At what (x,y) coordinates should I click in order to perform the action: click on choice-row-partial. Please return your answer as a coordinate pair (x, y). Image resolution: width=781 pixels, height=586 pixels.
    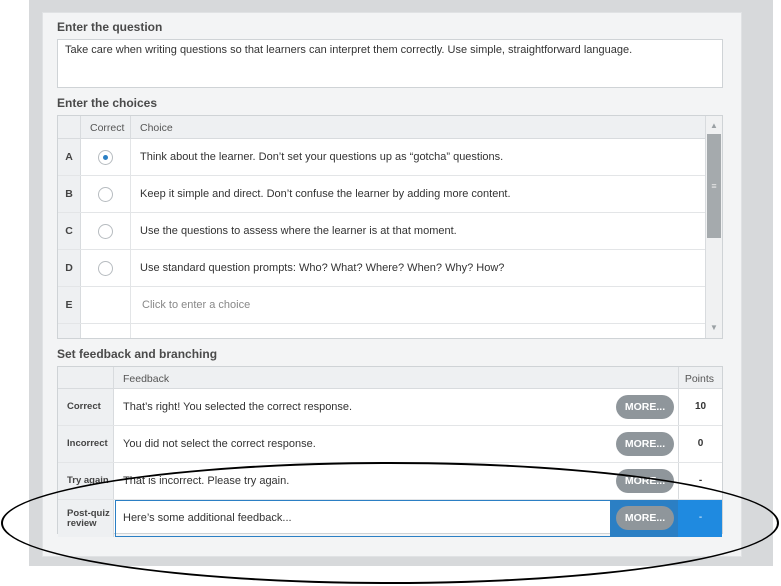
    Looking at the image, I should click on (382, 331).